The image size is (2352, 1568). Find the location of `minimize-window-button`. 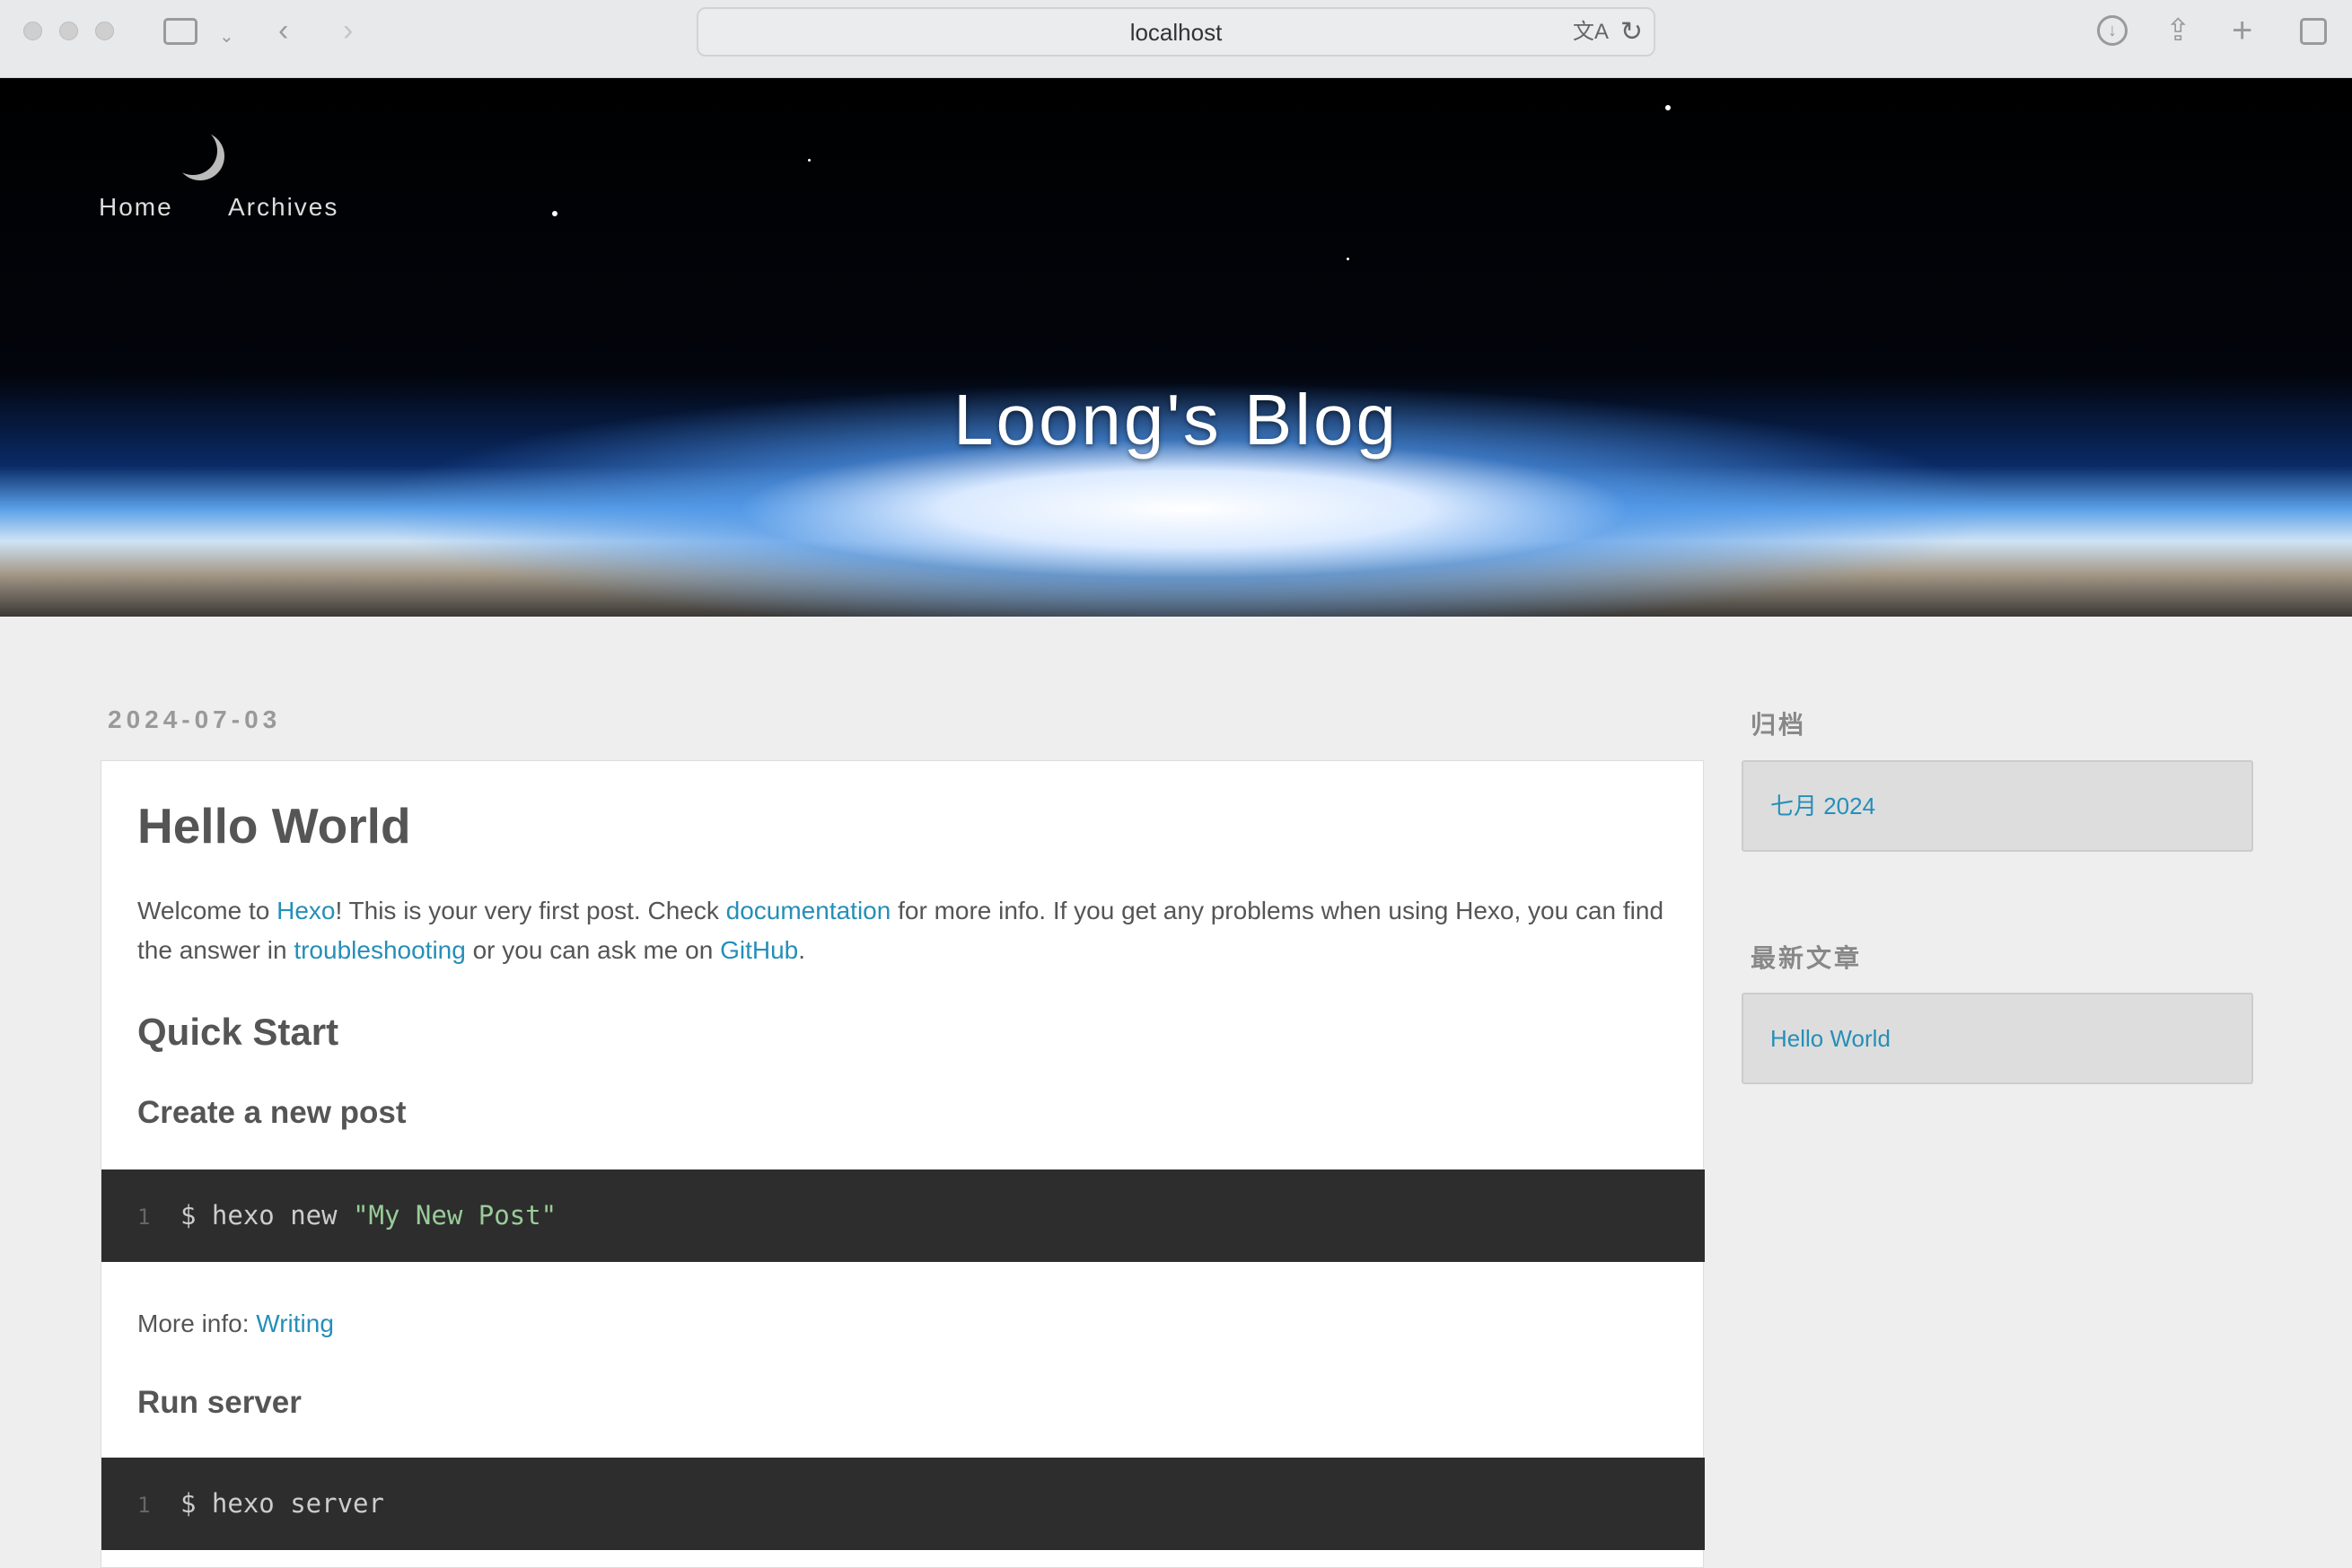

minimize-window-button is located at coordinates (68, 31).